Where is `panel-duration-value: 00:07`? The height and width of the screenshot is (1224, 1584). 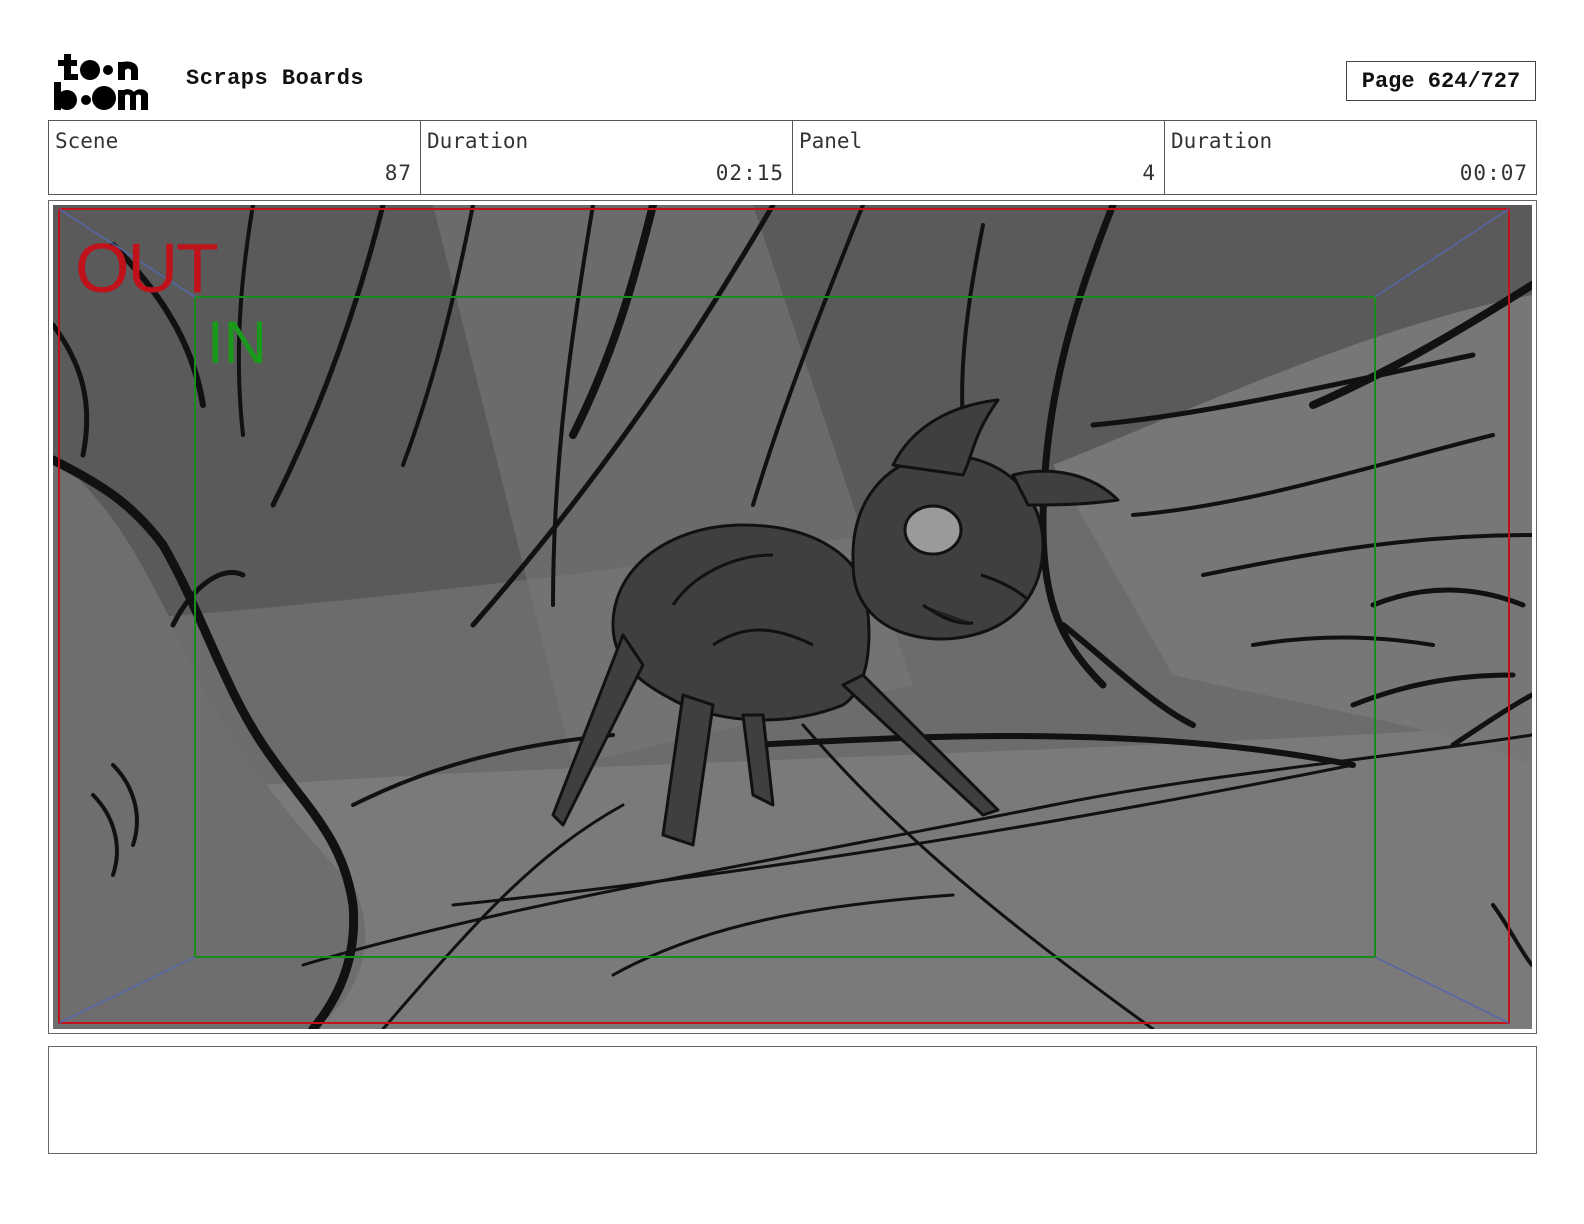
panel-duration-value: 00:07 is located at coordinates (1493, 173).